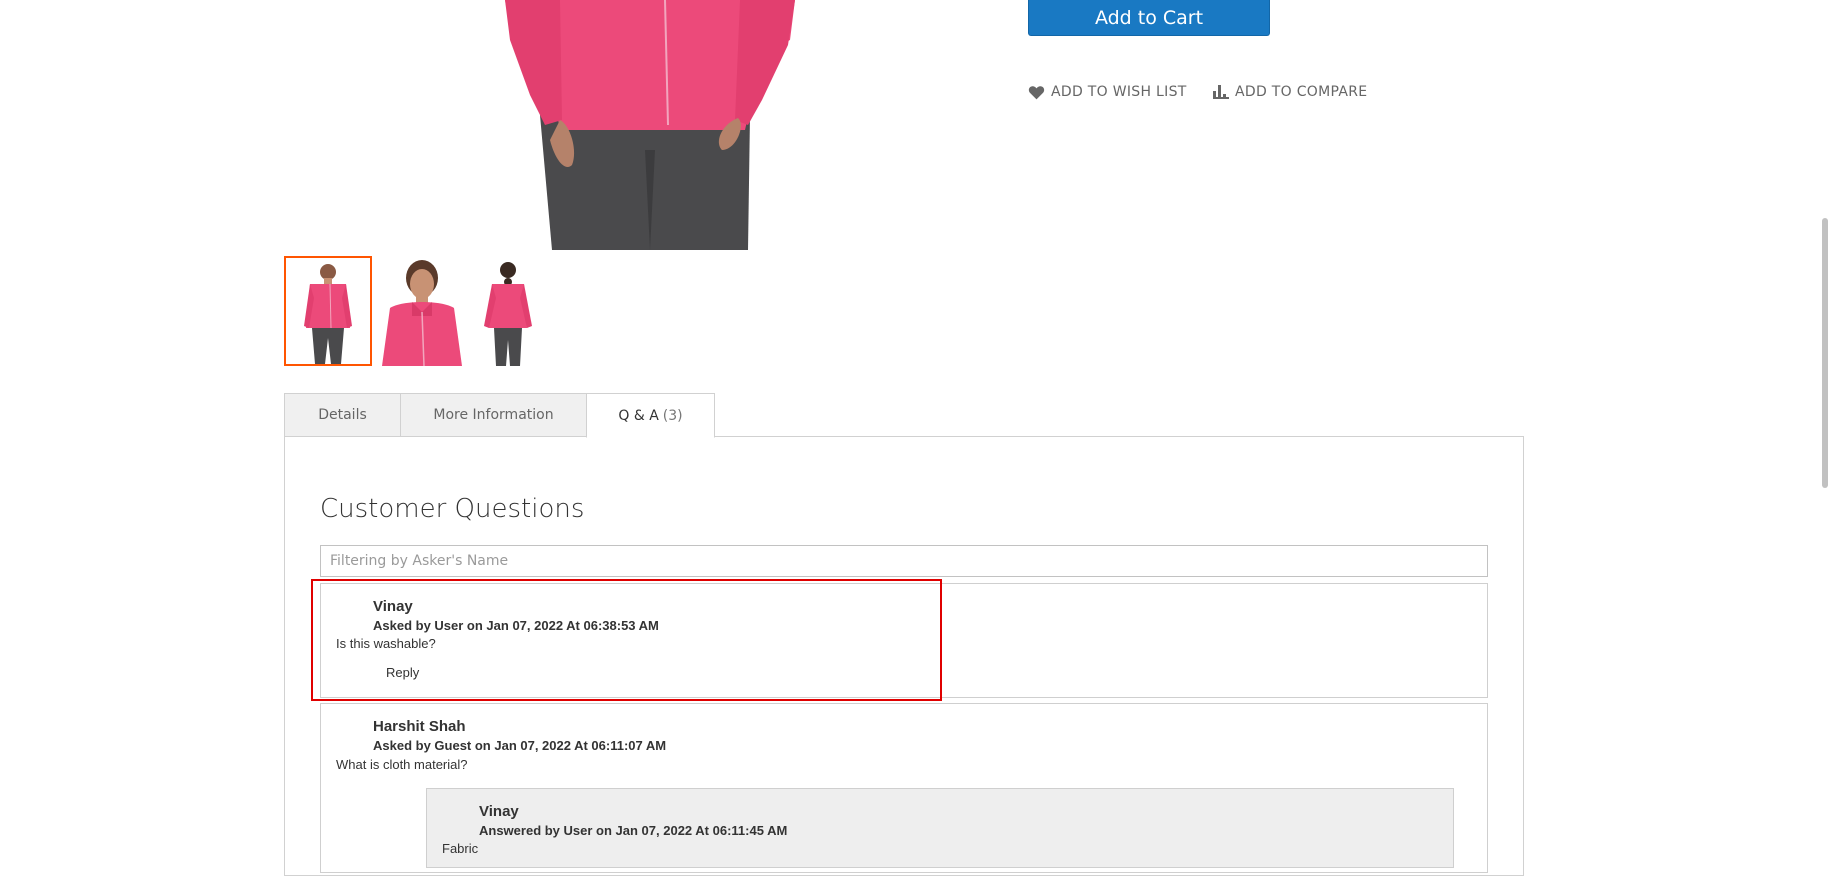 The width and height of the screenshot is (1828, 876). I want to click on add-to-wish-list-link: ADD TO WISH LIST, so click(1107, 92).